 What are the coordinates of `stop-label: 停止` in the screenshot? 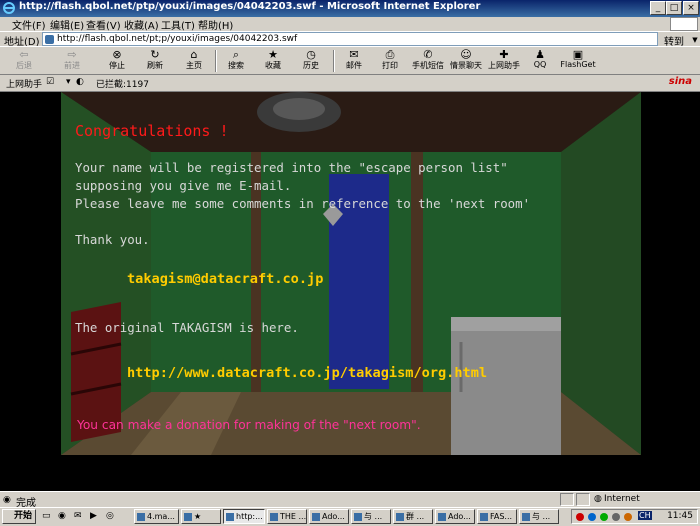 It's located at (117, 65).